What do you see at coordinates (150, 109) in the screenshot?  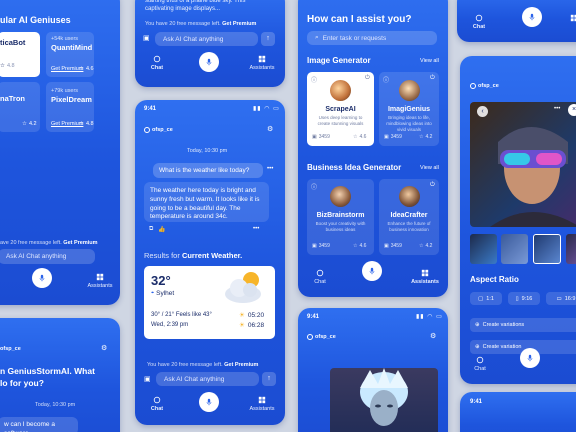 I see `status-time: 9:41` at bounding box center [150, 109].